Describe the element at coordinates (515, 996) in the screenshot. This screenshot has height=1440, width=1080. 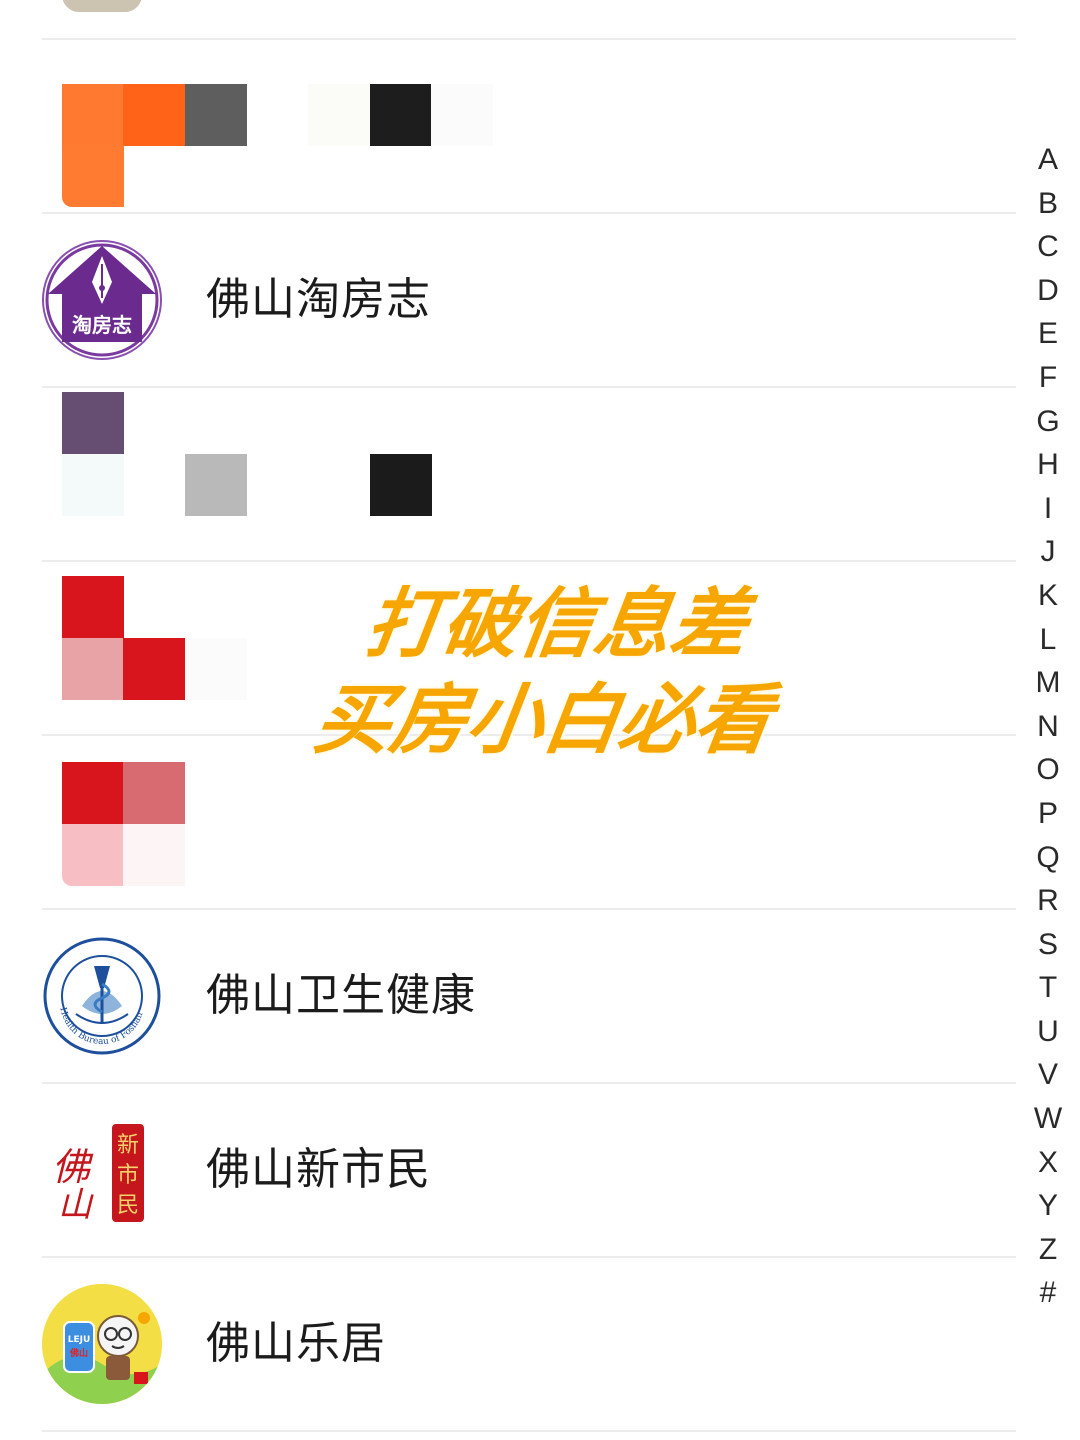
I see `contact-row: Health Bureau of Foshan 佛山卫生健康` at that location.